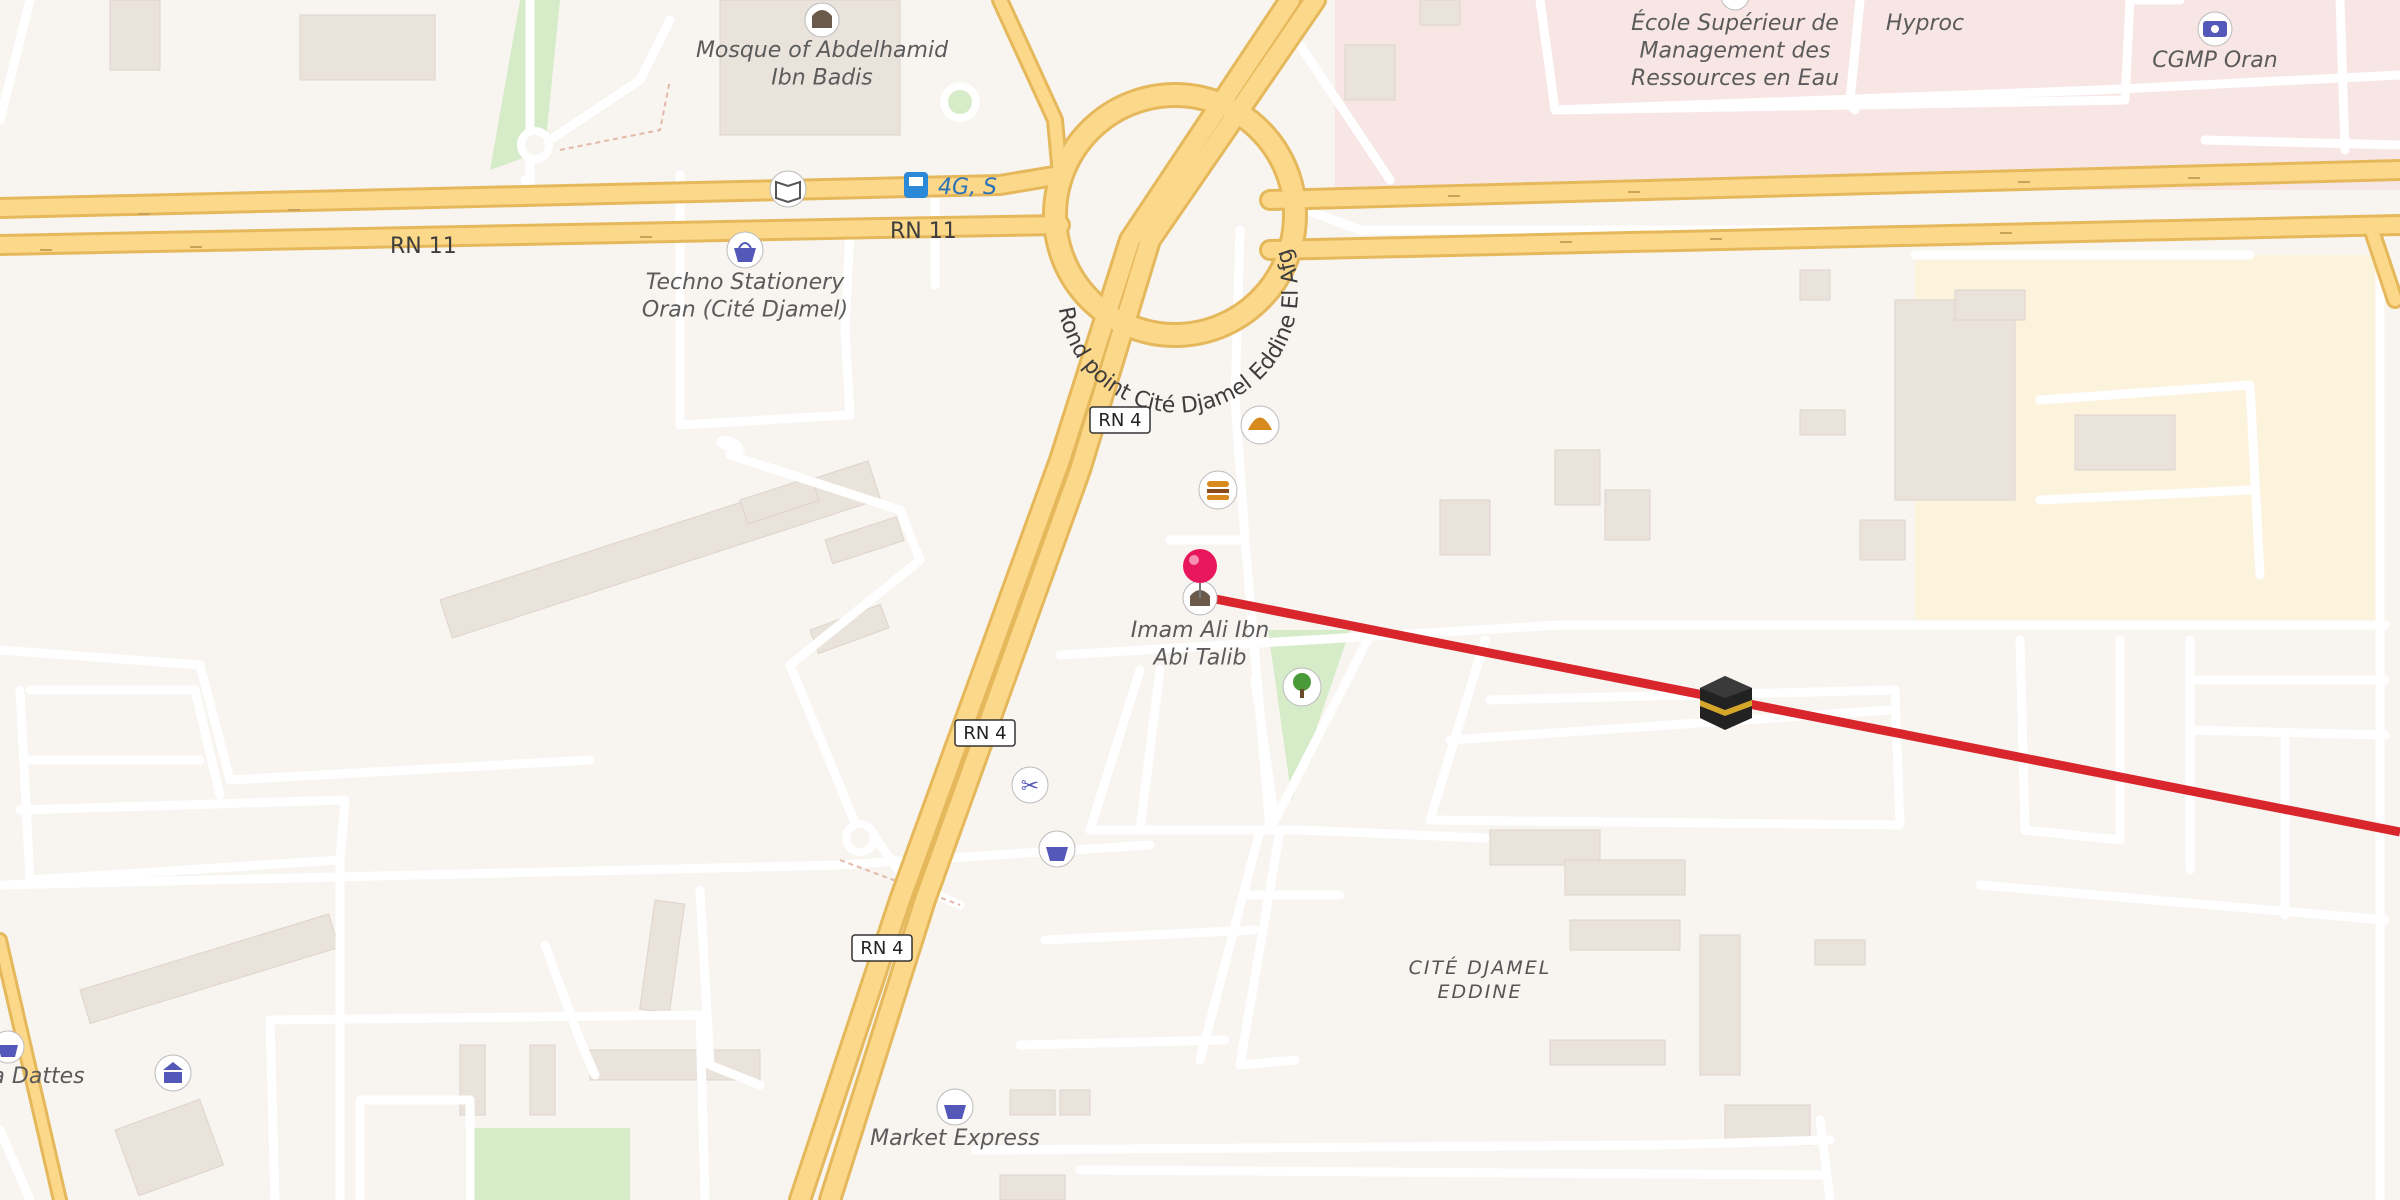  Describe the element at coordinates (1199, 658) in the screenshot. I see `label-line: Abi Talib` at that location.